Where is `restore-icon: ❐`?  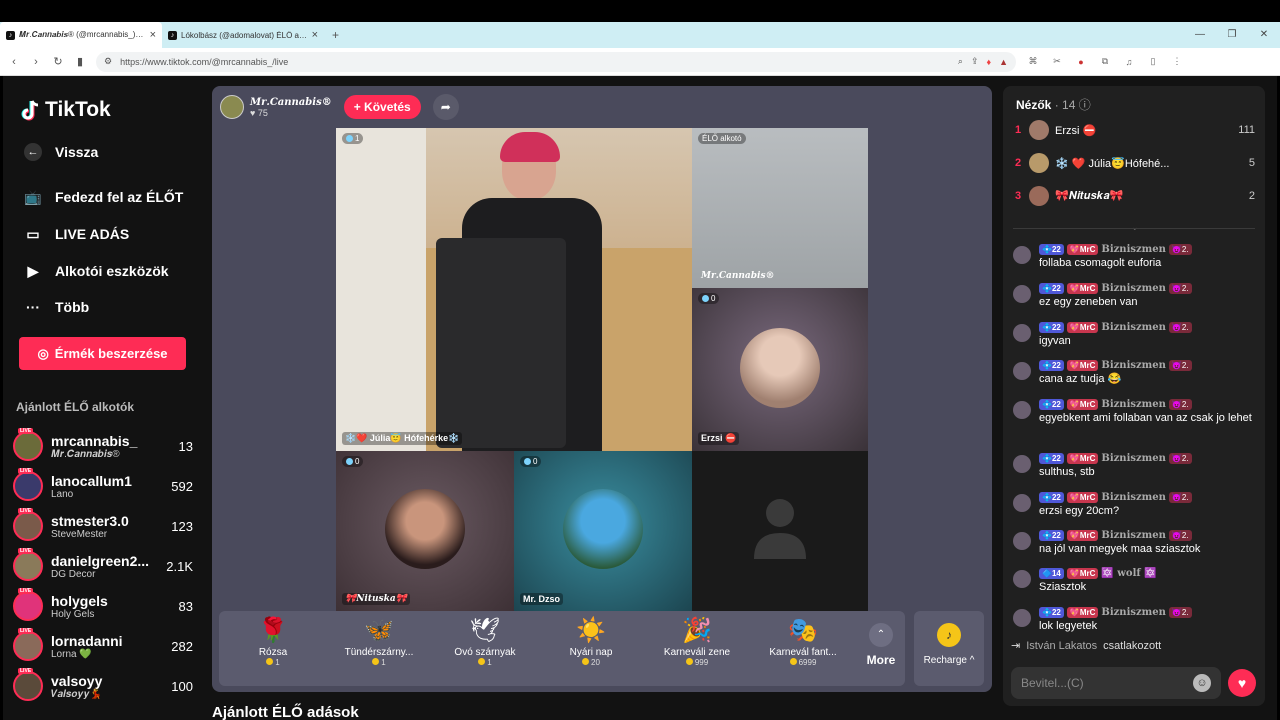 restore-icon: ❐ is located at coordinates (1232, 35).